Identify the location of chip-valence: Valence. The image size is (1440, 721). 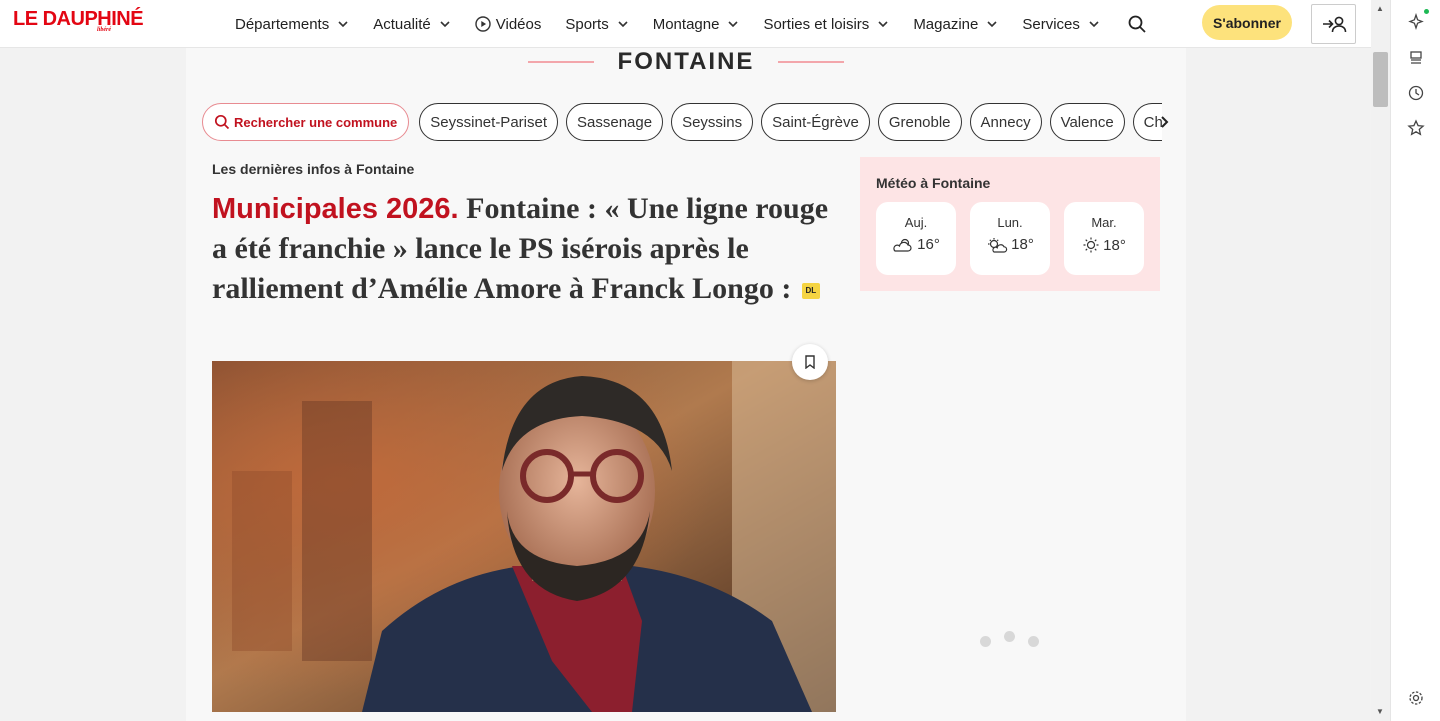
(1087, 122).